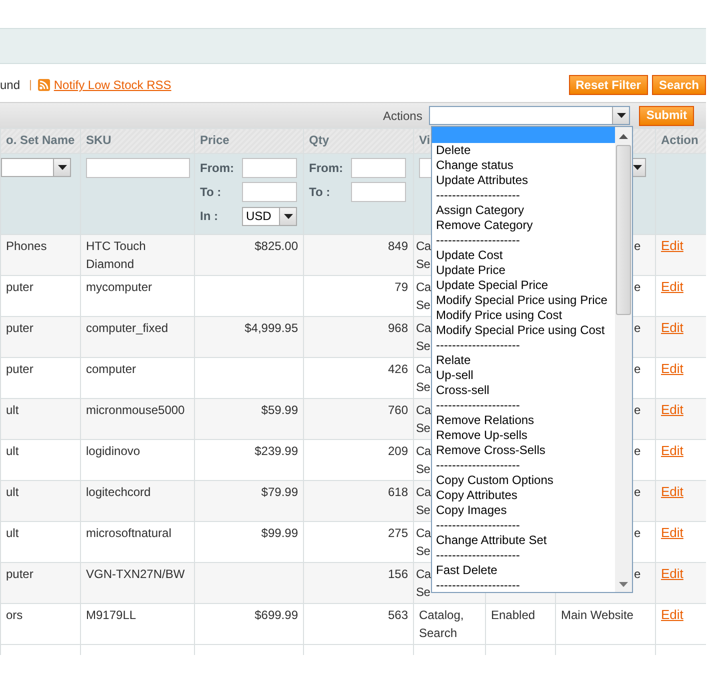 Image resolution: width=712 pixels, height=680 pixels. I want to click on qty-from-input, so click(378, 168).